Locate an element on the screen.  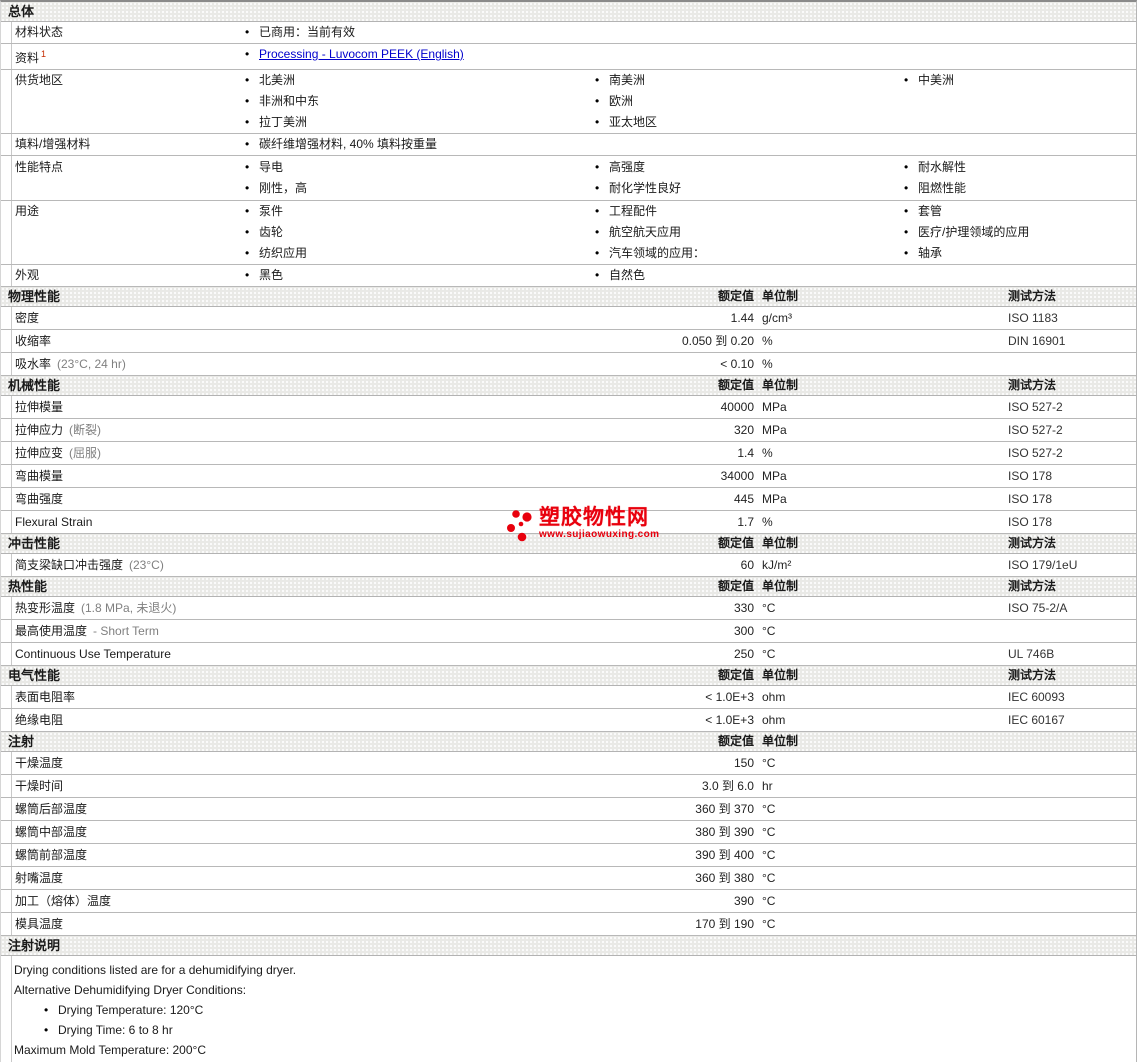
bullet-item: • 耐水解性 is located at coordinates (1020, 167).